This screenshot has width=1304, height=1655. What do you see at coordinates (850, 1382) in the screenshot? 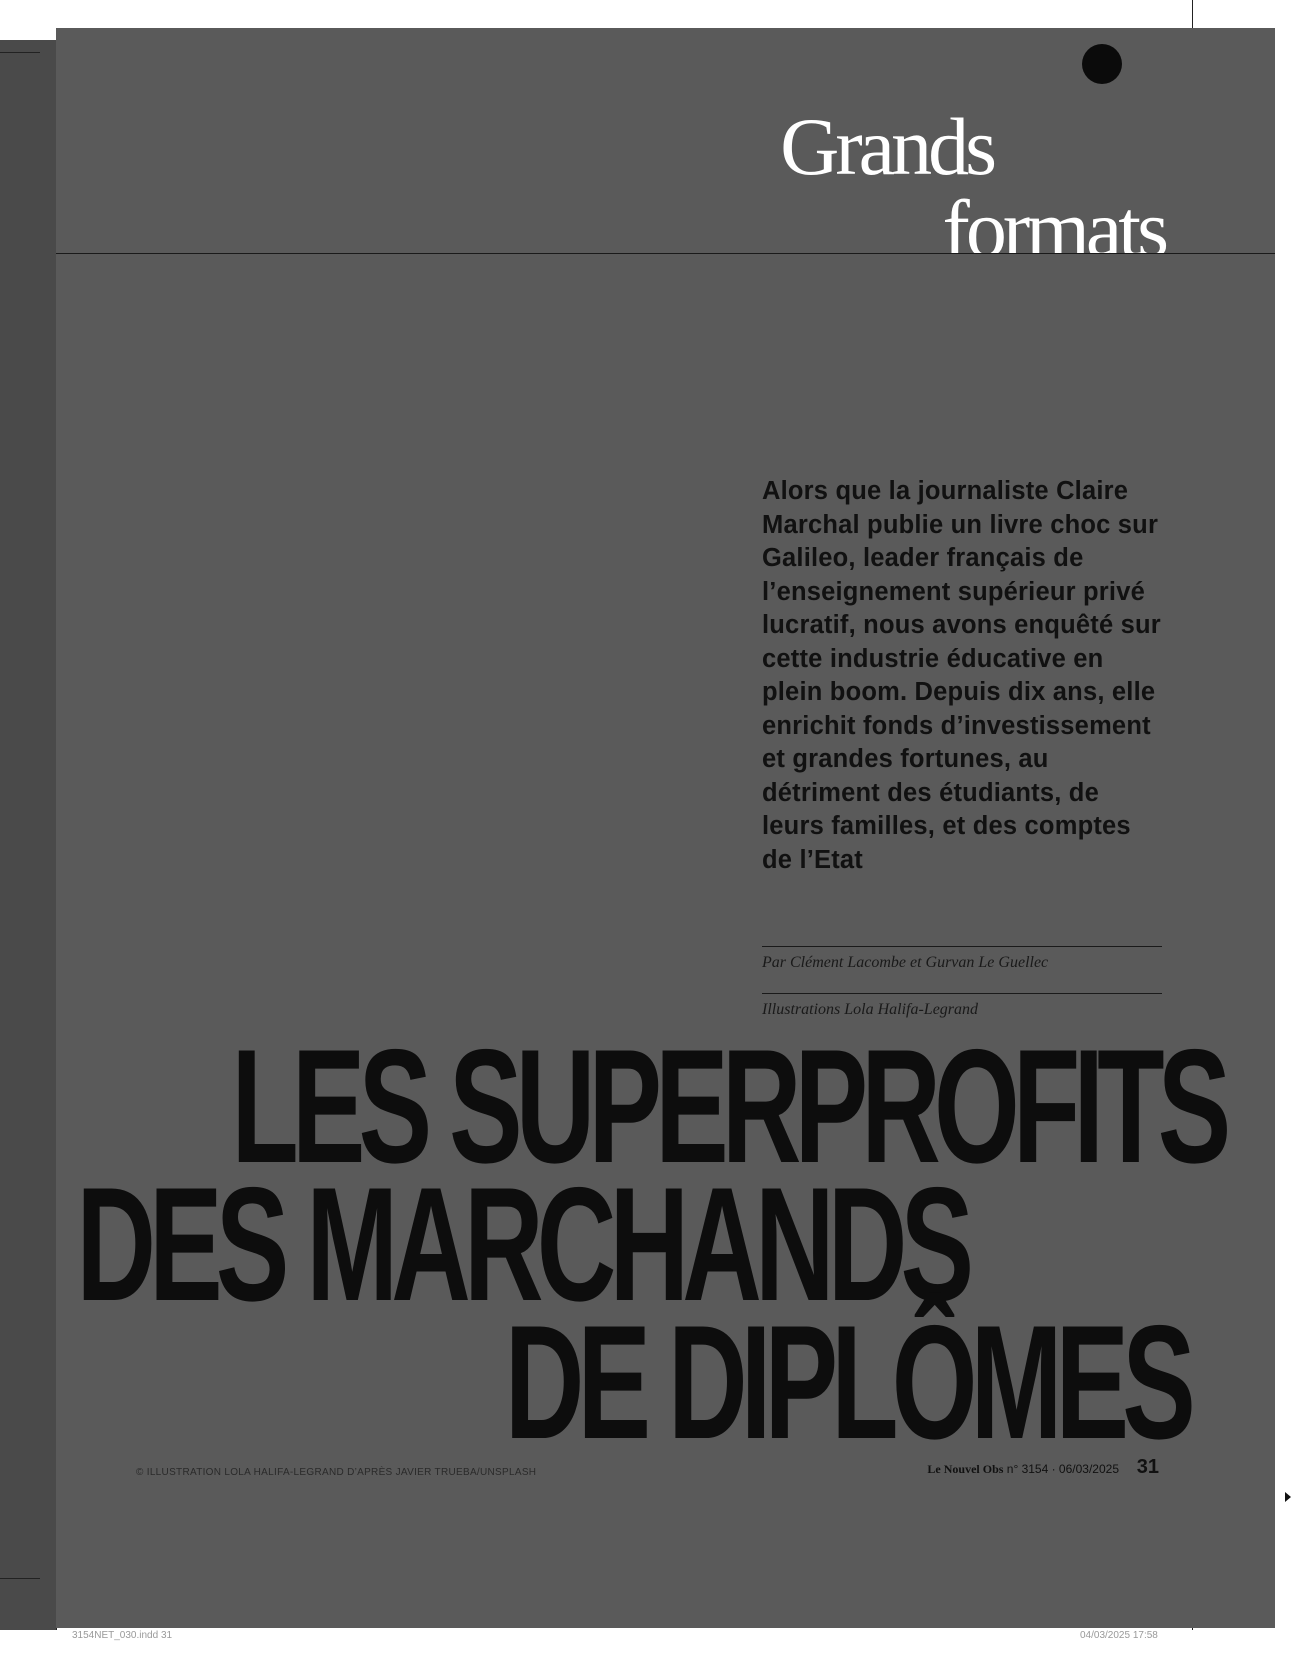
I see `headline-line3: DE DIPLÔMES` at bounding box center [850, 1382].